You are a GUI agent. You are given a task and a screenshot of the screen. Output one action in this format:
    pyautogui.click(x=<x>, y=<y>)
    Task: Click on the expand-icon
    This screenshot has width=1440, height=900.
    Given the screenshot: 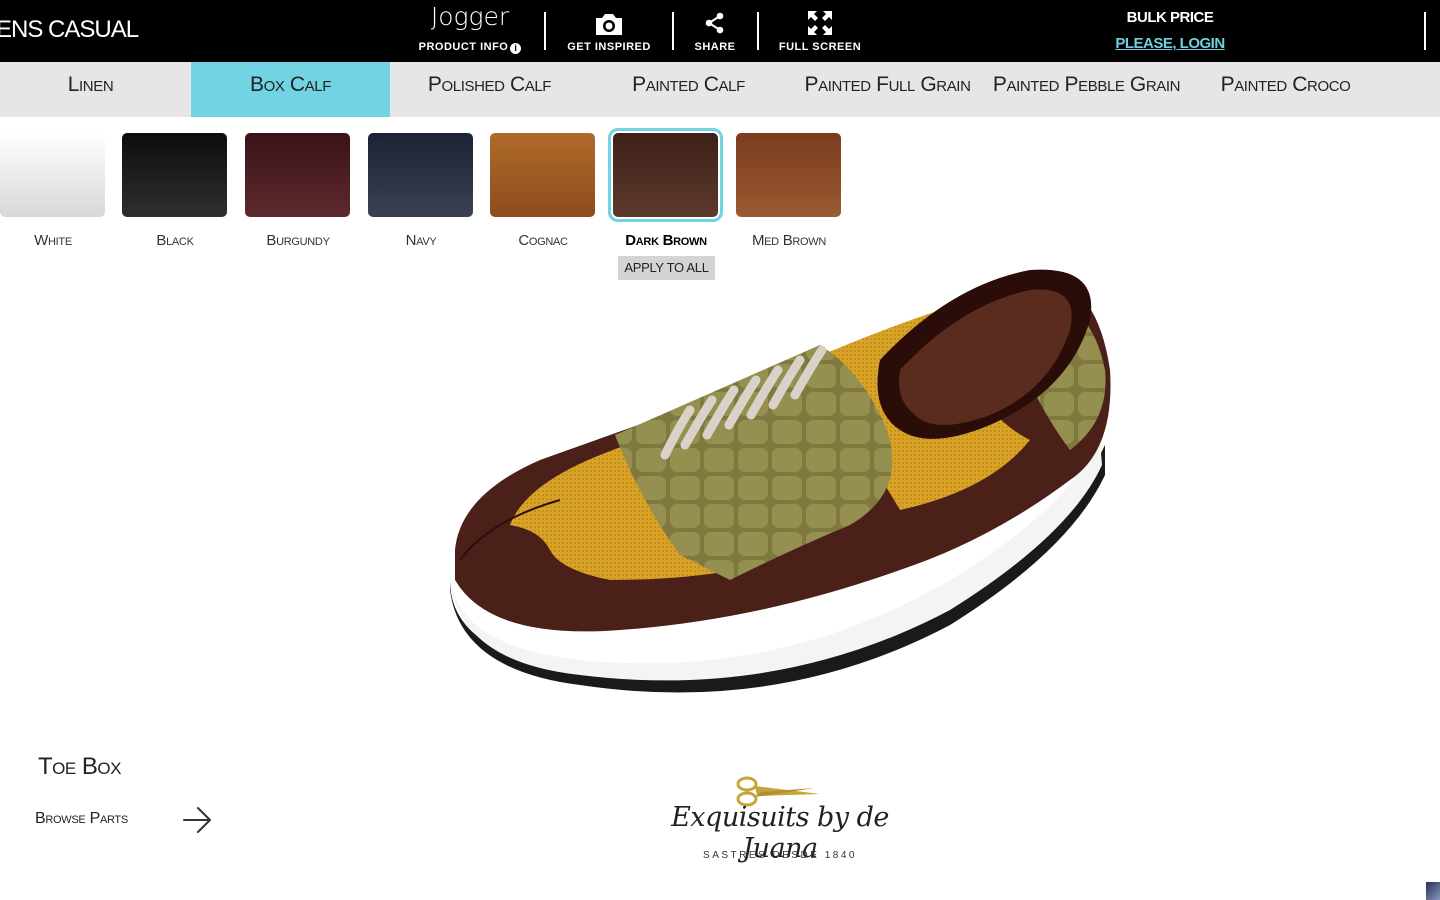 What is the action you would take?
    pyautogui.click(x=820, y=23)
    